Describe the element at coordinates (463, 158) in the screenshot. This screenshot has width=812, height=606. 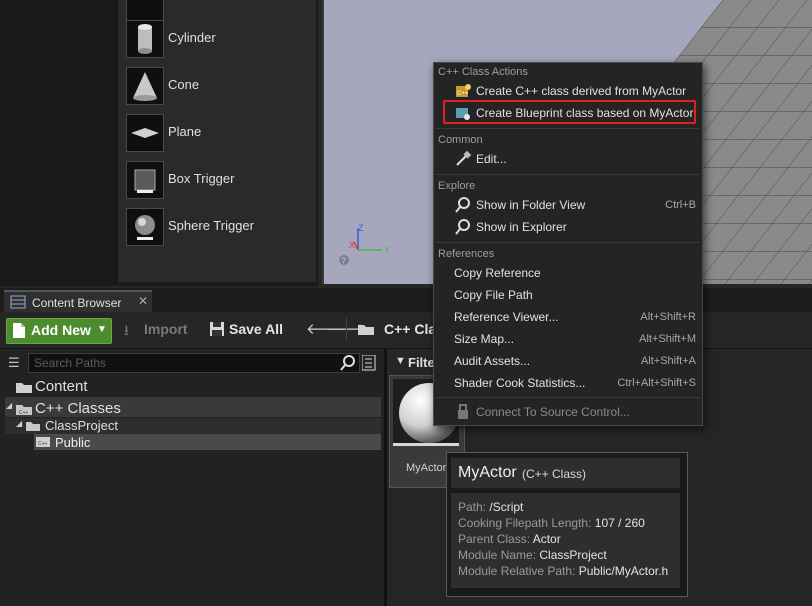
I see `edit-icon` at that location.